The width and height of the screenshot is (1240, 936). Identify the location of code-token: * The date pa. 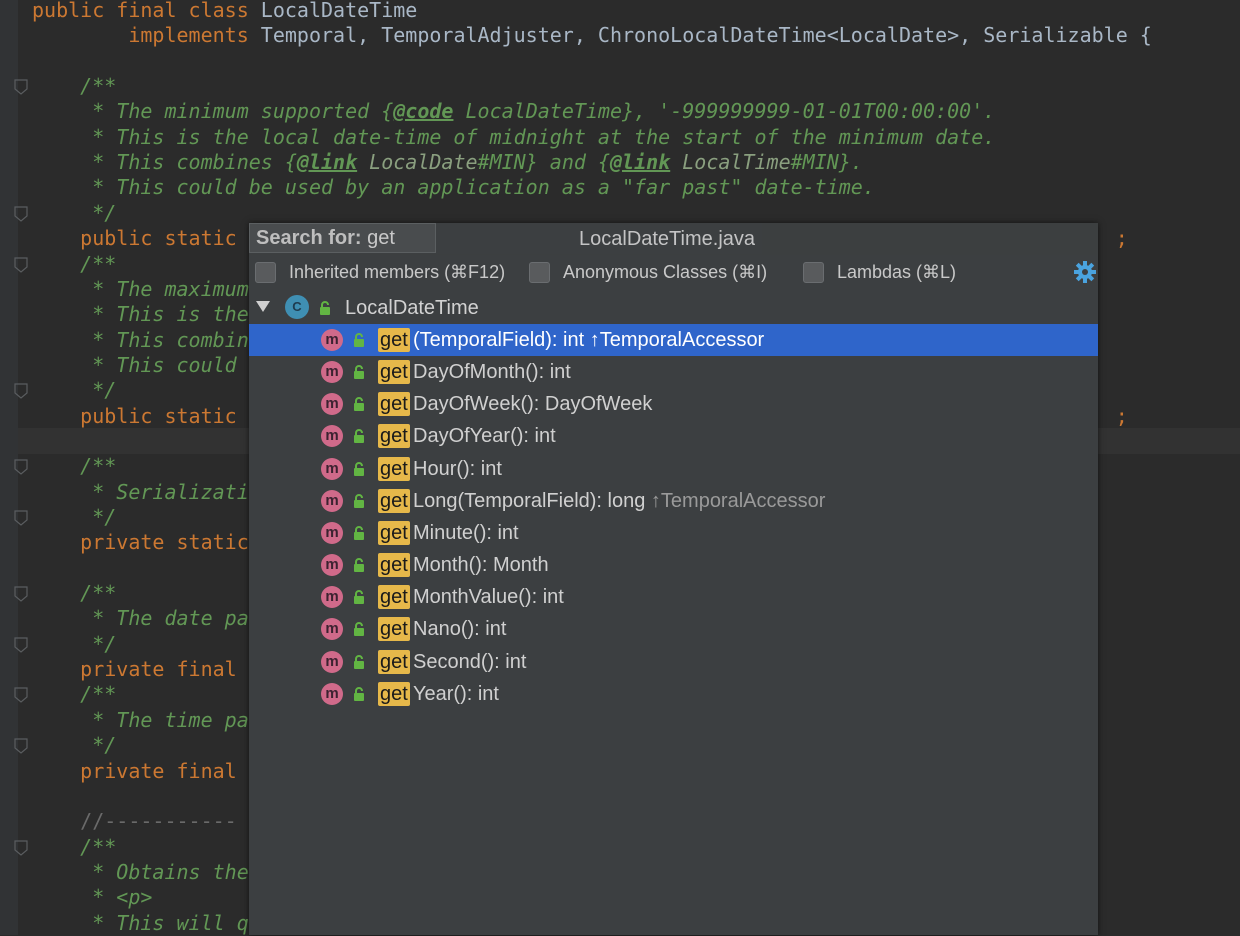
(140, 618).